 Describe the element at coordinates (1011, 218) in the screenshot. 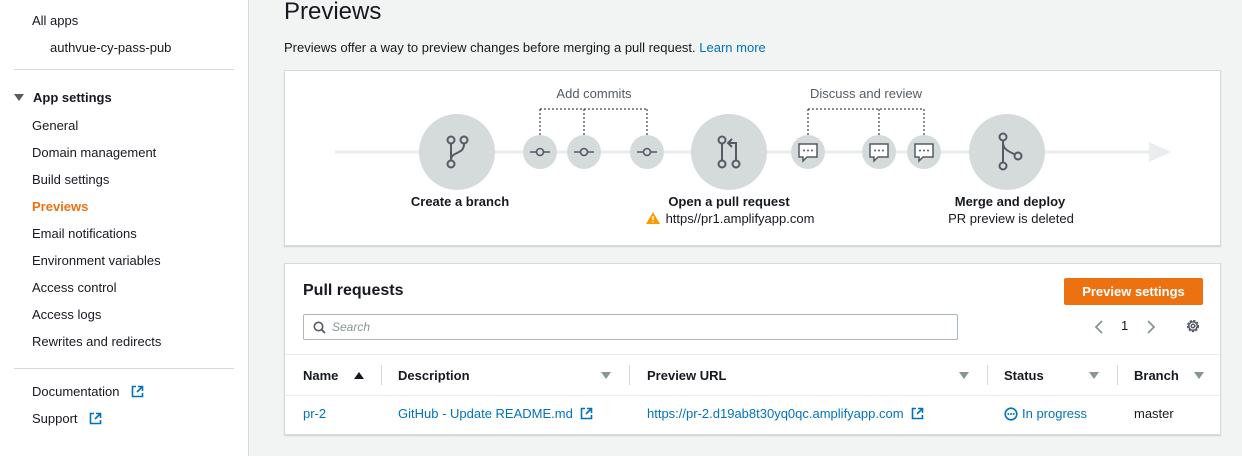

I see `pr-deleted-label: PR preview is deleted` at that location.